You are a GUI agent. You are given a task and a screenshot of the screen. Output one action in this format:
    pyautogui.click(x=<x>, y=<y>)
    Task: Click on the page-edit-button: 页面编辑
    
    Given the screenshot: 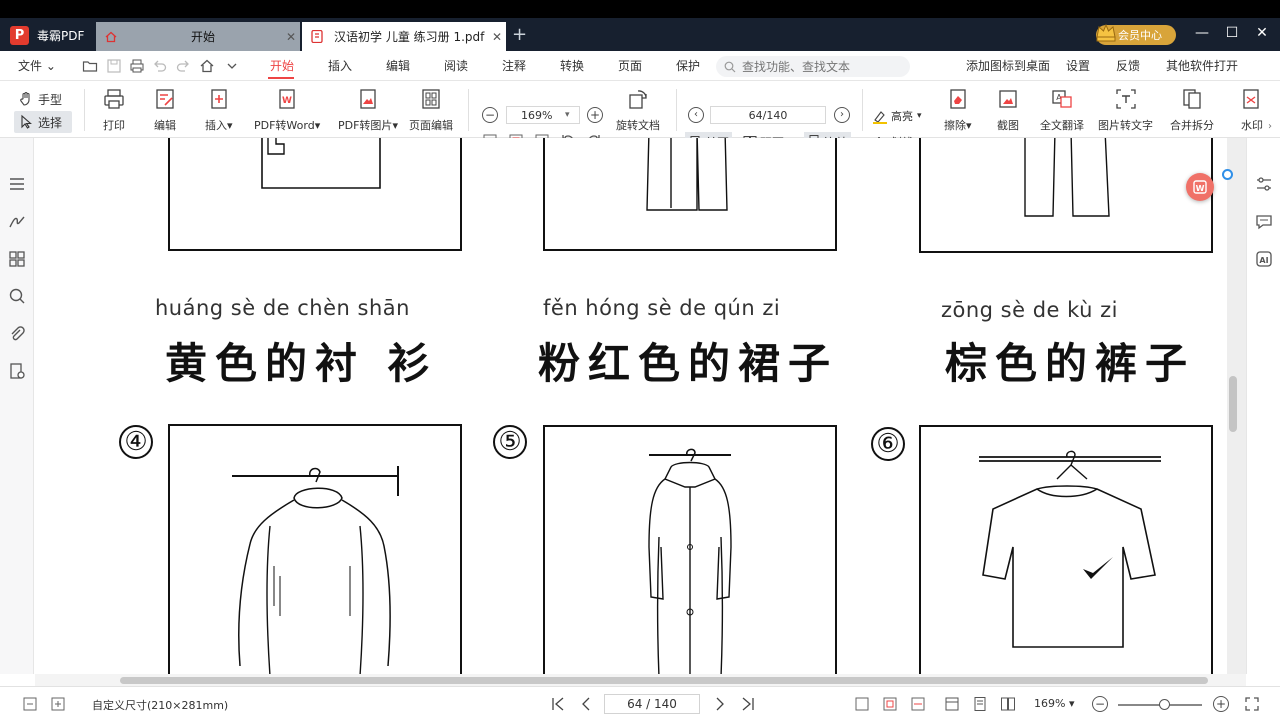 What is the action you would take?
    pyautogui.click(x=431, y=110)
    